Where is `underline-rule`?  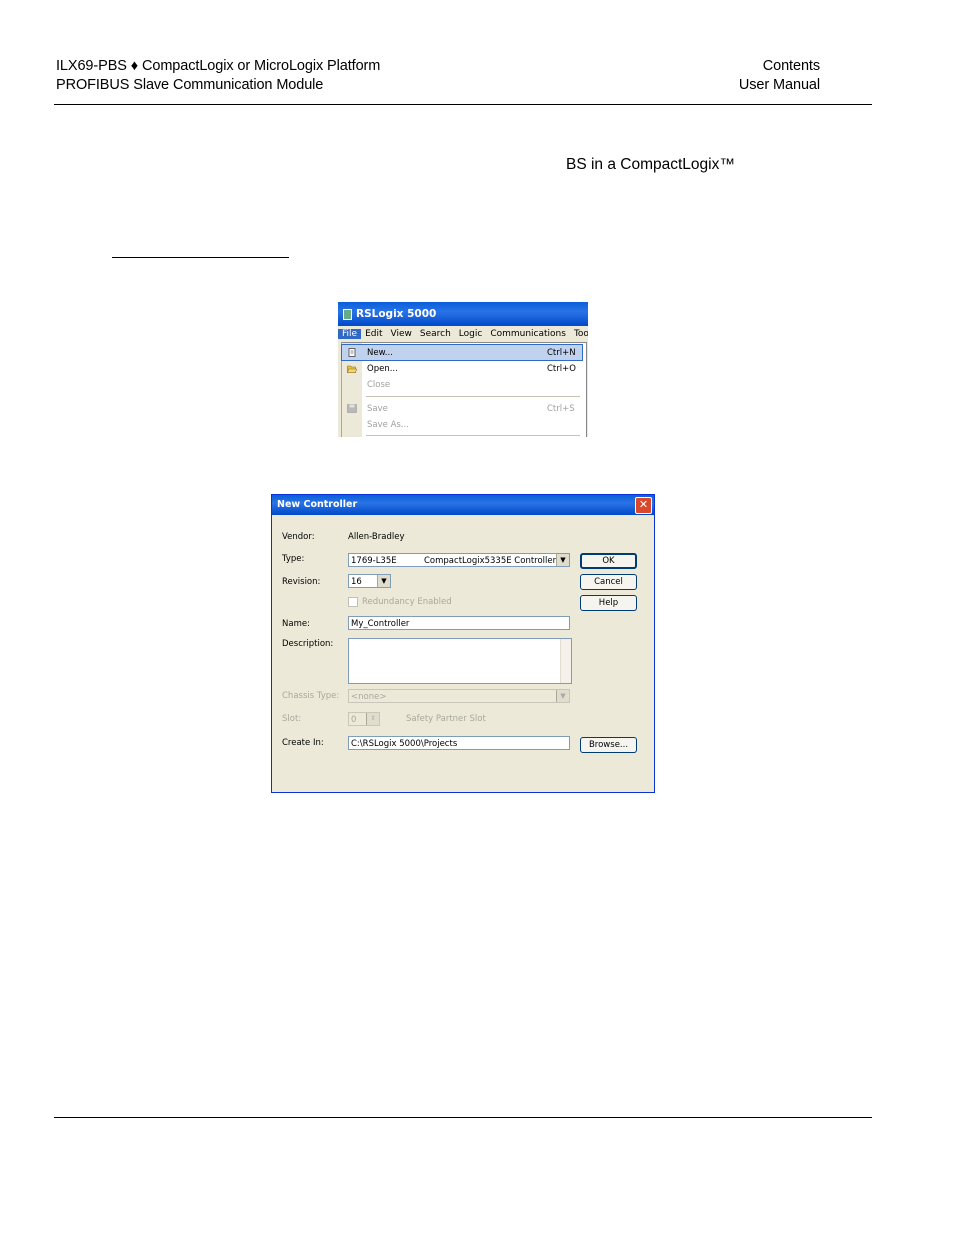
underline-rule is located at coordinates (200, 257).